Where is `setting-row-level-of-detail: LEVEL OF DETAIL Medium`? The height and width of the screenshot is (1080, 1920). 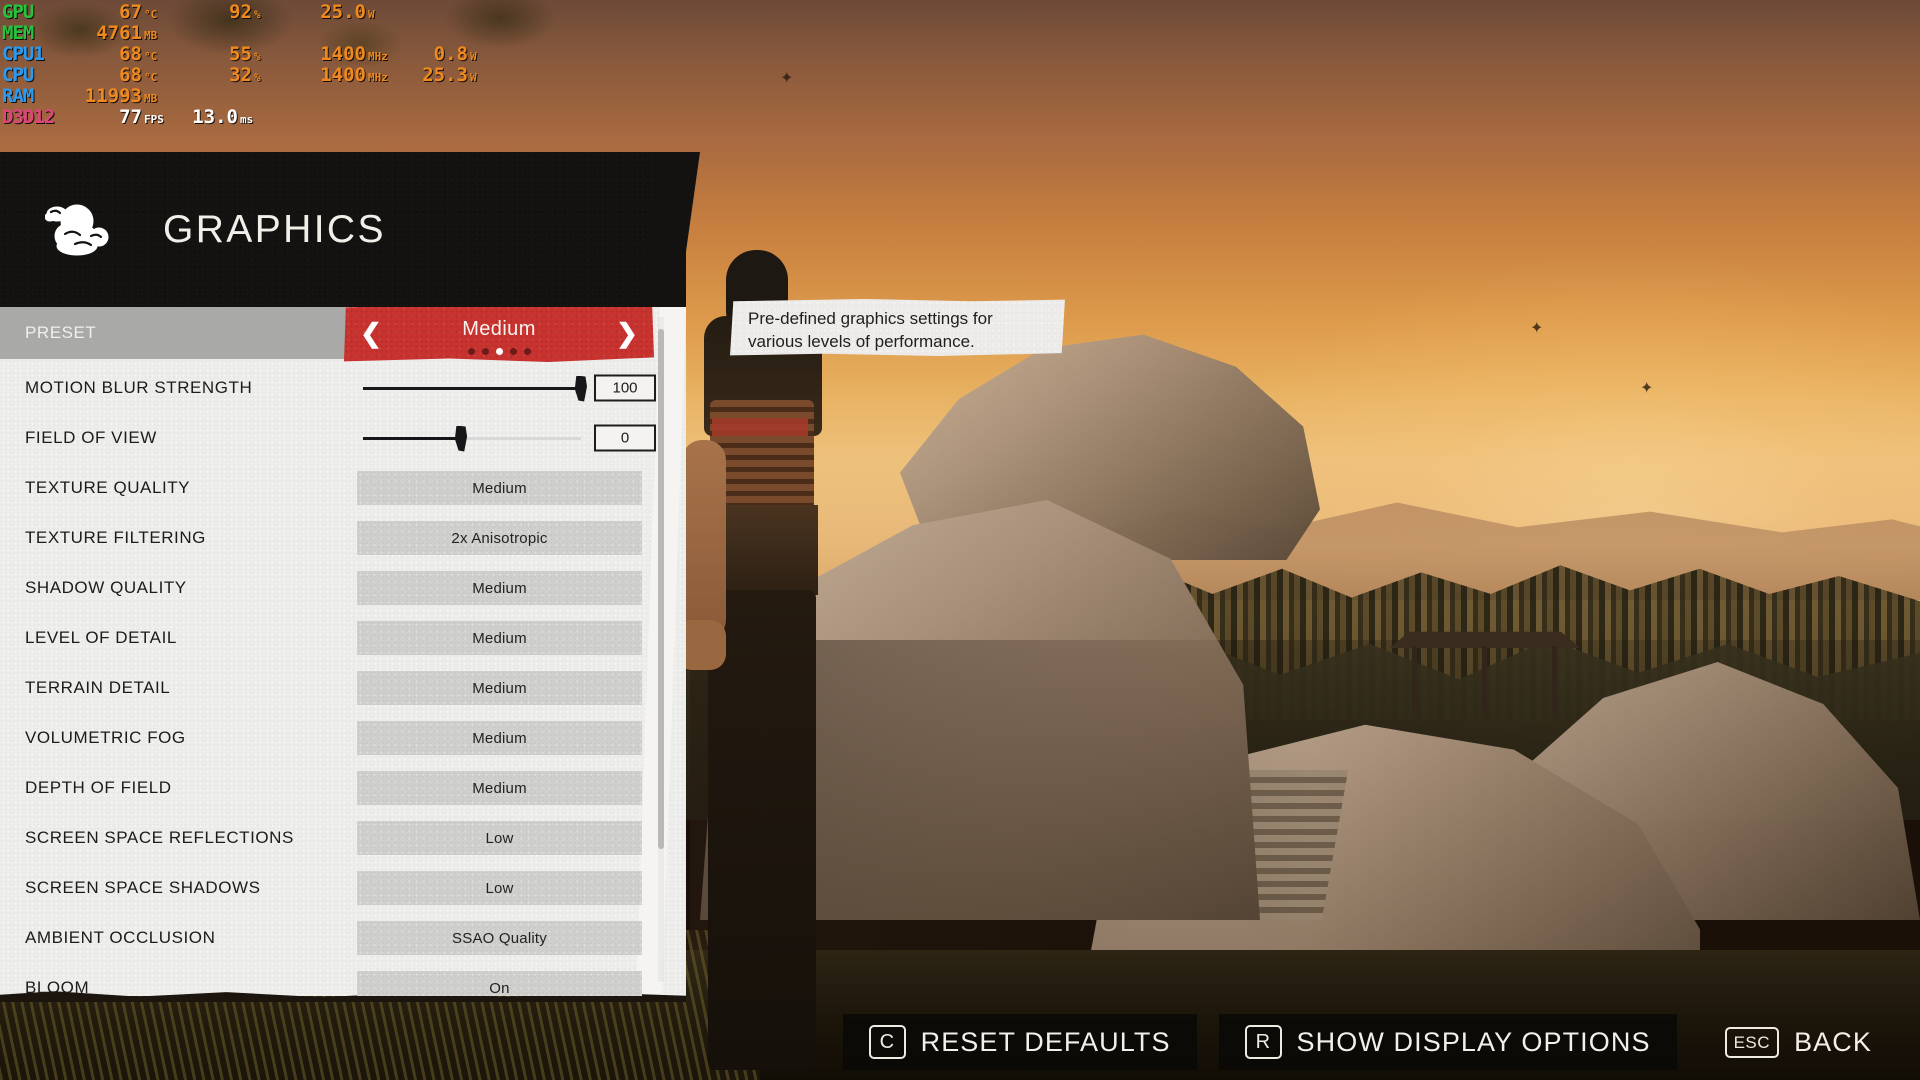 setting-row-level-of-detail: LEVEL OF DETAIL Medium is located at coordinates (343, 638).